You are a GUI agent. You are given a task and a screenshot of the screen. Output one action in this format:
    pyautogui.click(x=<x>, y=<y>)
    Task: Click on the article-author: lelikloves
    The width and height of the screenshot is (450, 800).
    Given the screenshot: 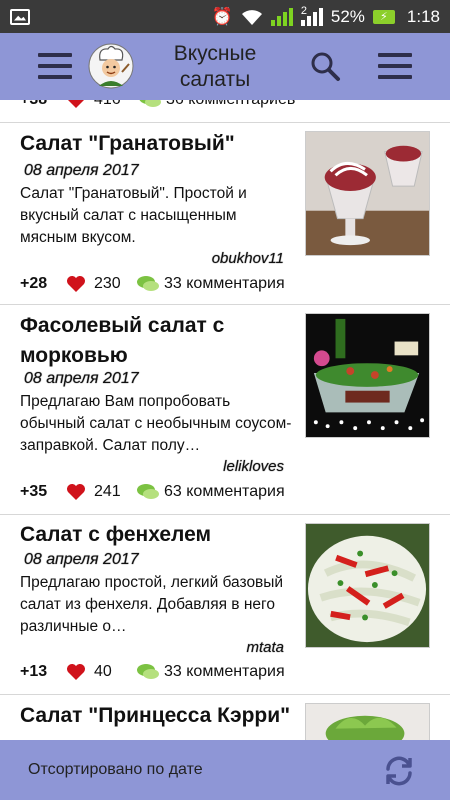 What is the action you would take?
    pyautogui.click(x=253, y=466)
    